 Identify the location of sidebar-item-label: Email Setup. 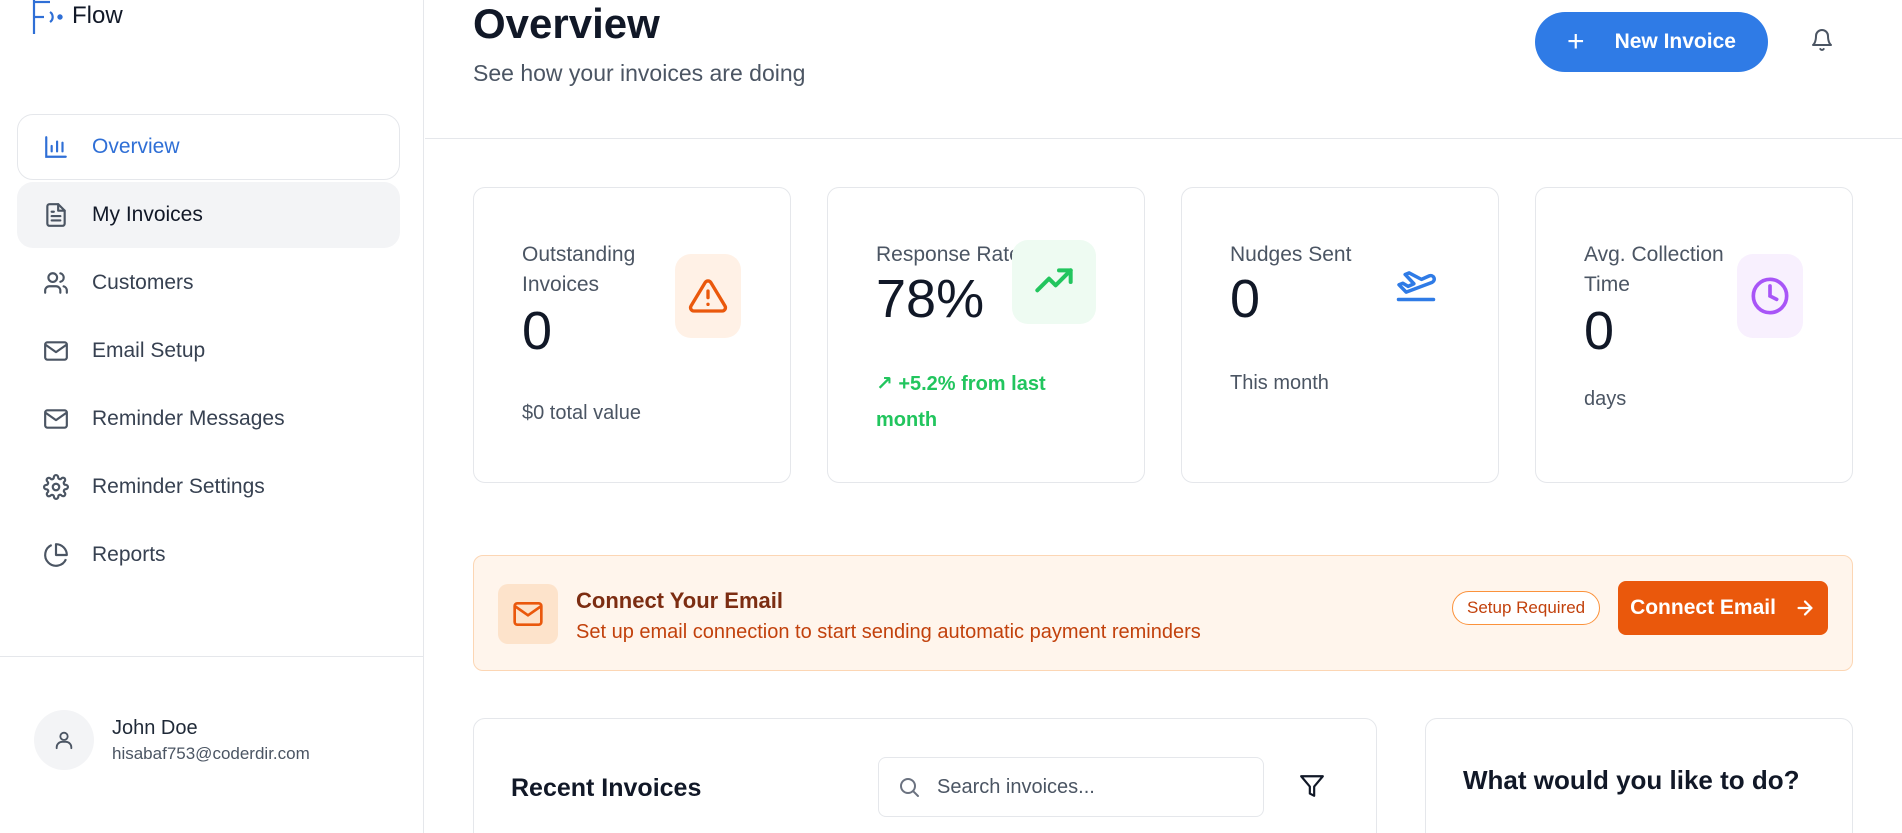
(149, 350).